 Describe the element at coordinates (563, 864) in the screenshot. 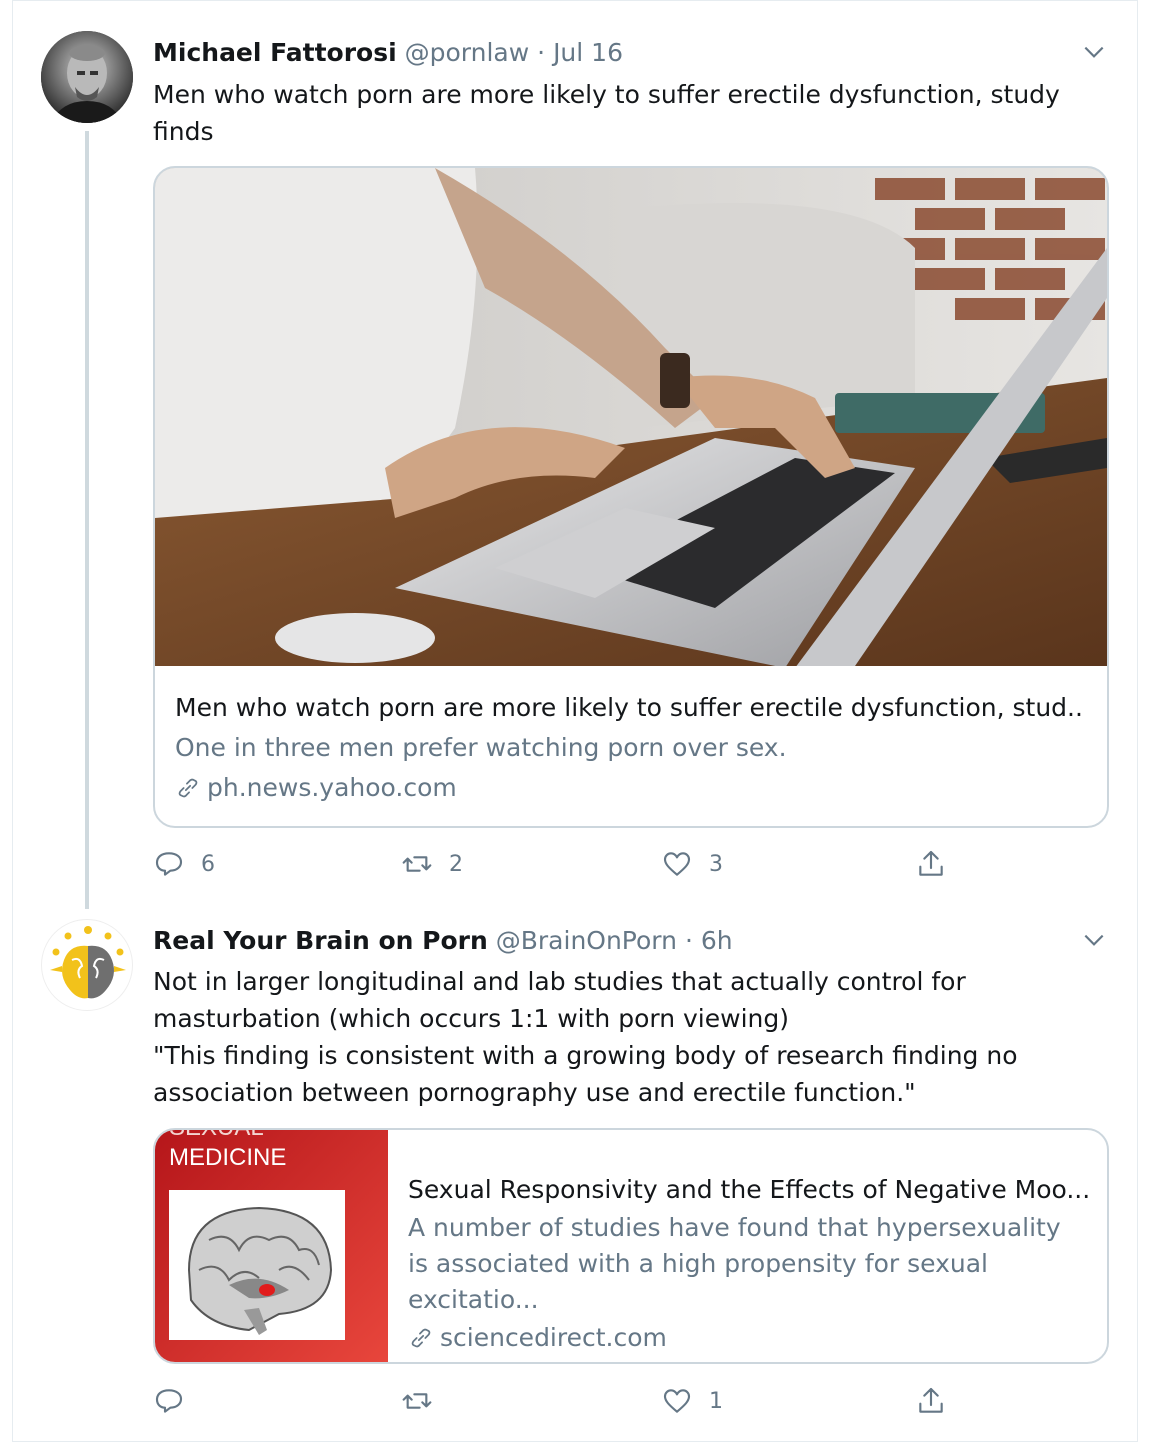

I see `tweet-actions: 6 2 3` at that location.